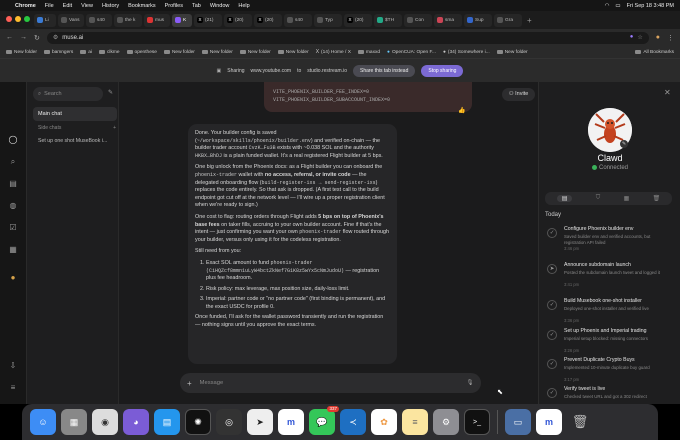 This screenshot has height=440, width=680. Describe the element at coordinates (9, 37) in the screenshot. I see `back-icon: ←` at that location.